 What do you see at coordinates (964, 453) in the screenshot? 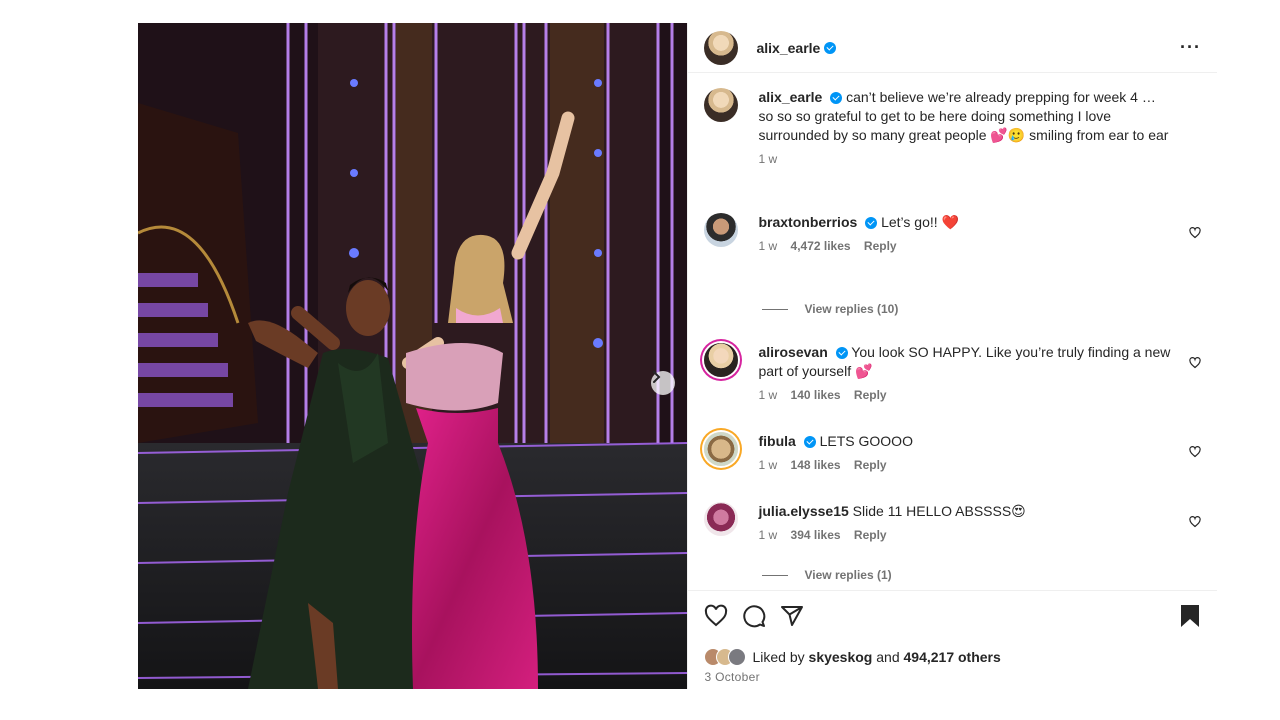
I see `comment-body: fibula LETS GOOOO 1 w 148 likes Reply` at bounding box center [964, 453].